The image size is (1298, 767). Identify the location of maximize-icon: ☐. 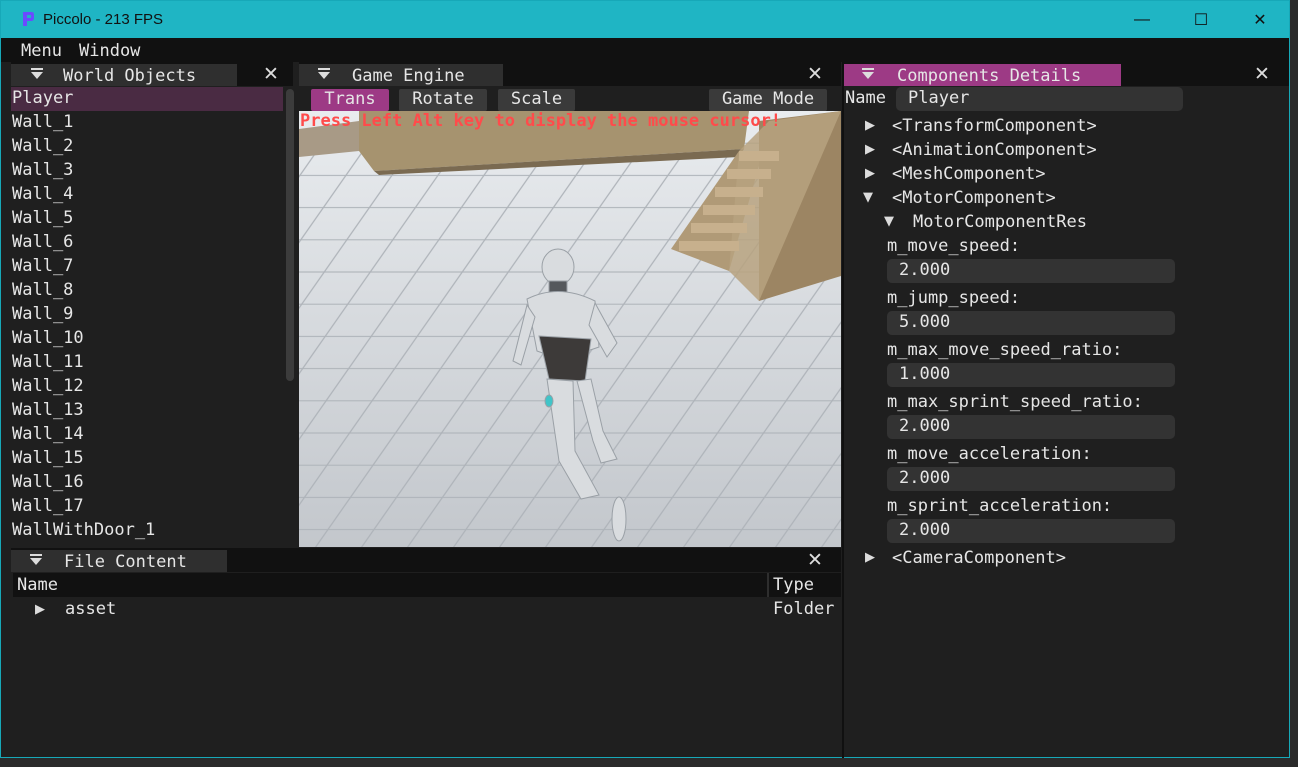
(1201, 20).